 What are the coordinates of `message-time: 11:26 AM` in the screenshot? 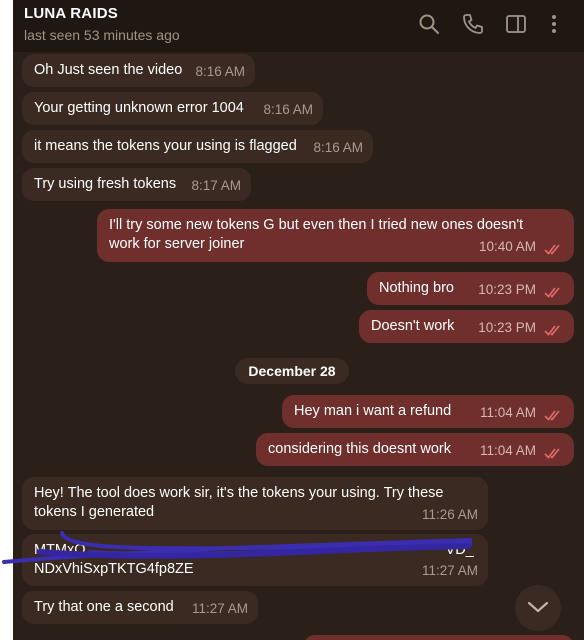 It's located at (449, 514).